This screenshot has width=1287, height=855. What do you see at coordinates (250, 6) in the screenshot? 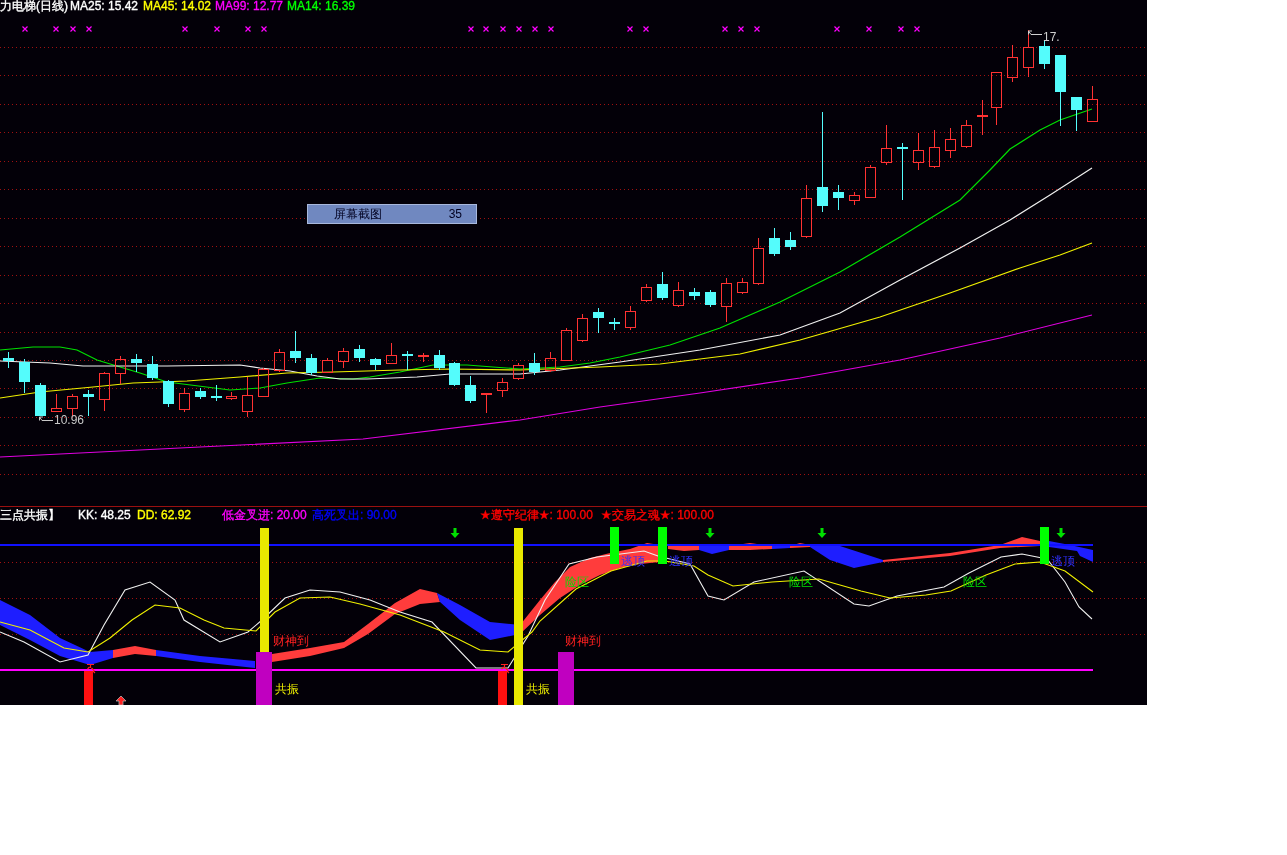
I see `average-reading: MA99: 12.77` at bounding box center [250, 6].